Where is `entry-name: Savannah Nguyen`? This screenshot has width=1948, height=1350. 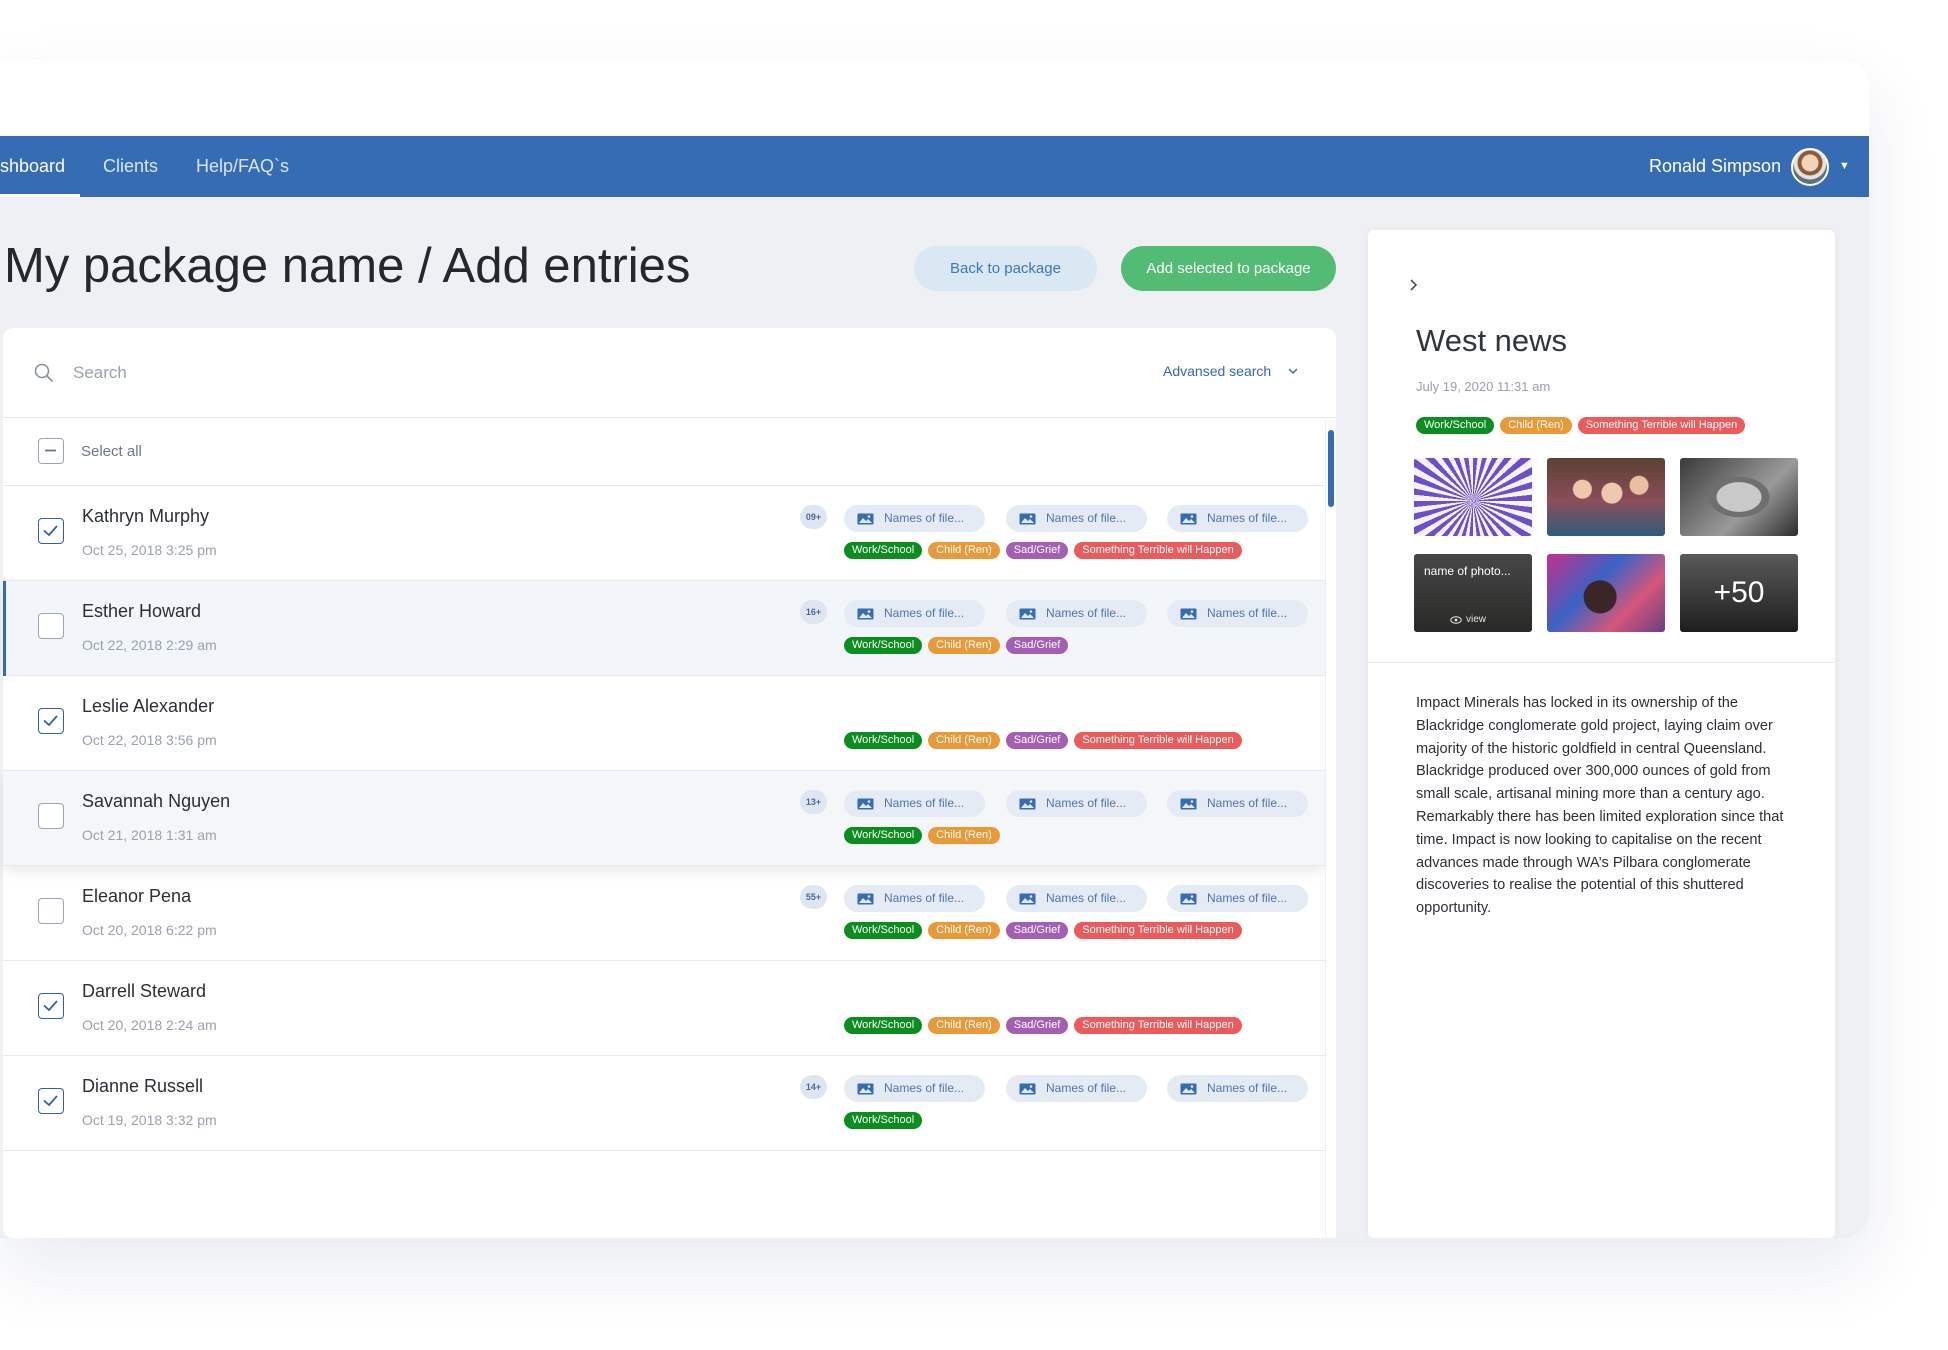 entry-name: Savannah Nguyen is located at coordinates (156, 801).